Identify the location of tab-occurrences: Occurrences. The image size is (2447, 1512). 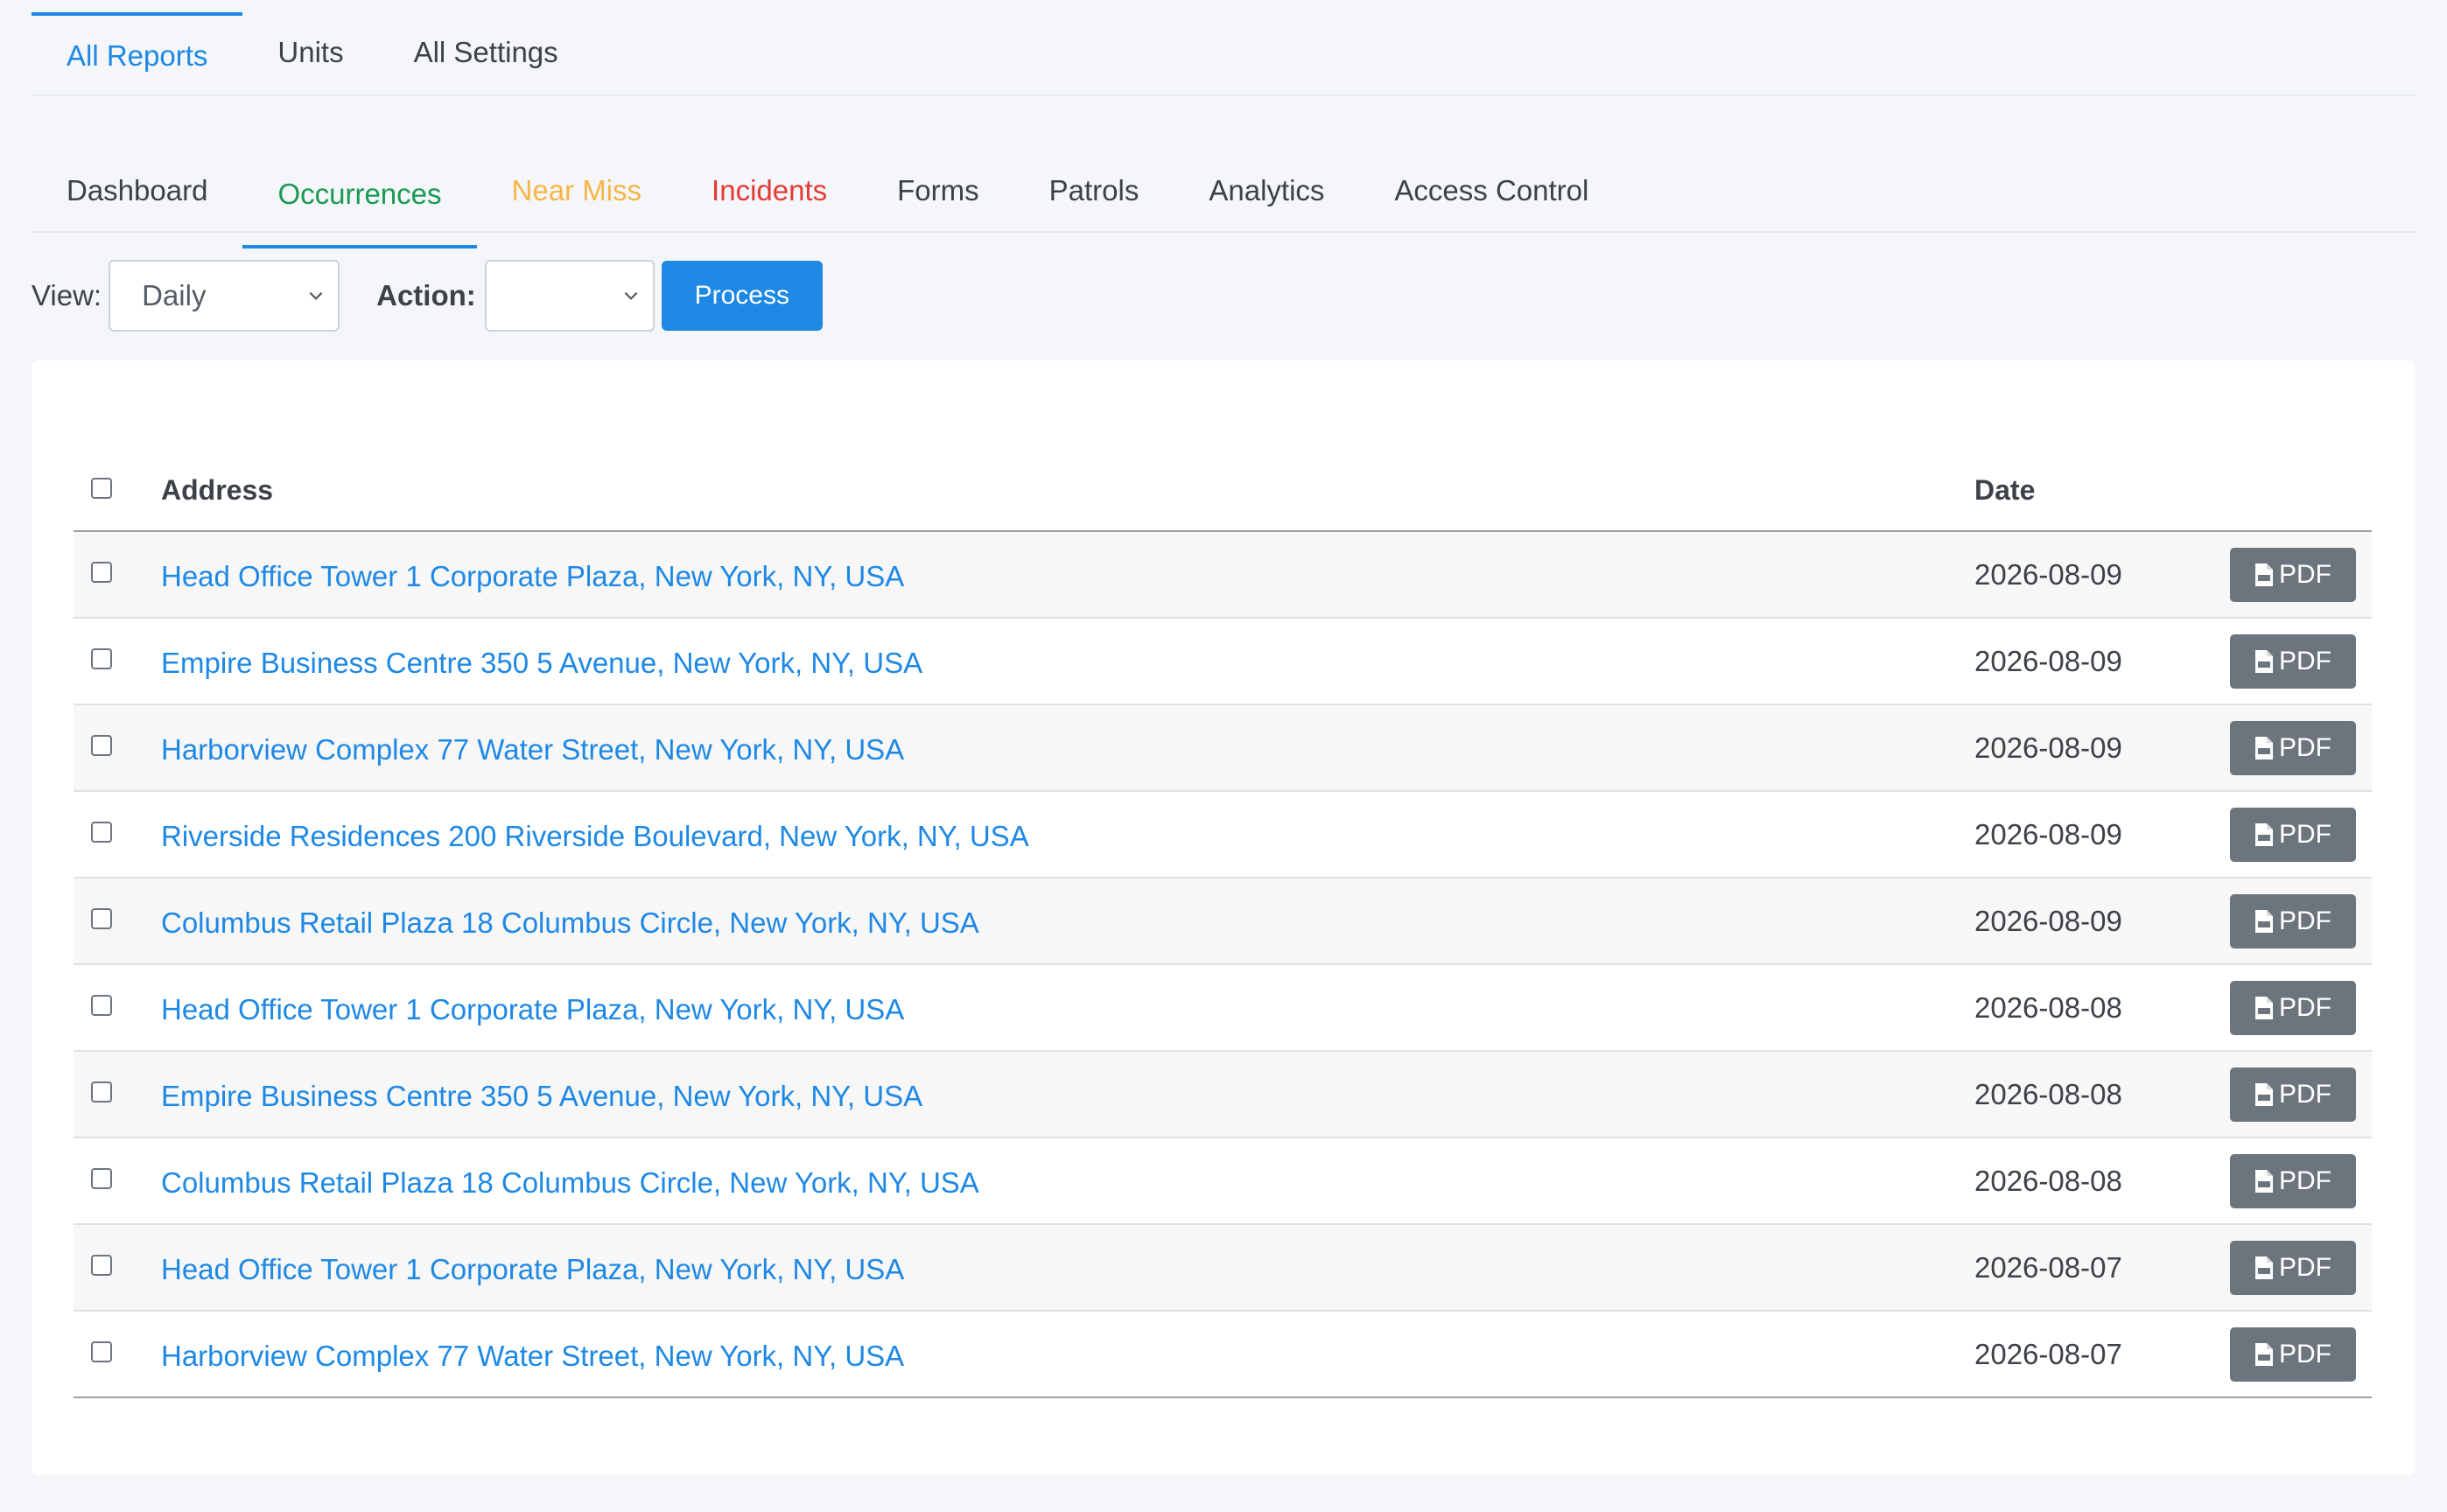
(359, 171).